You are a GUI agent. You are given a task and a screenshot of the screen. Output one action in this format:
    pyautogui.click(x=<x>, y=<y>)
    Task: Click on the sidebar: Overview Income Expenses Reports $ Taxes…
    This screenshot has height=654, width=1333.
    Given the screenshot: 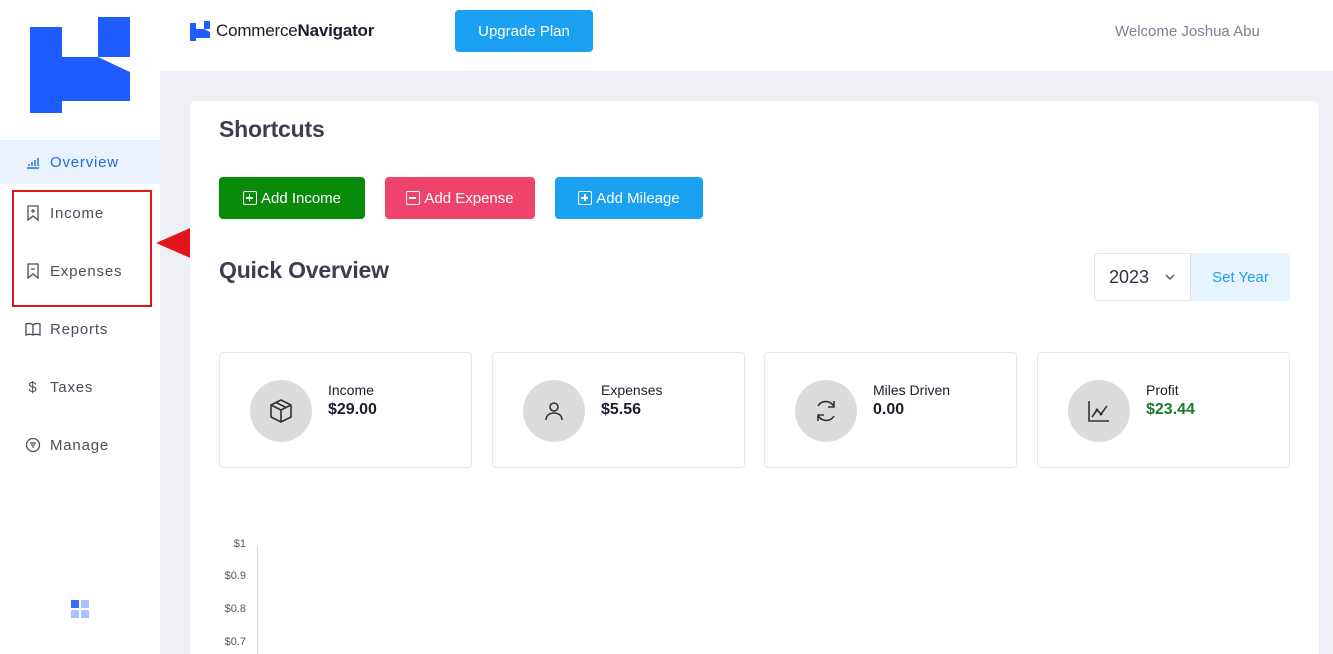 What is the action you would take?
    pyautogui.click(x=80, y=327)
    